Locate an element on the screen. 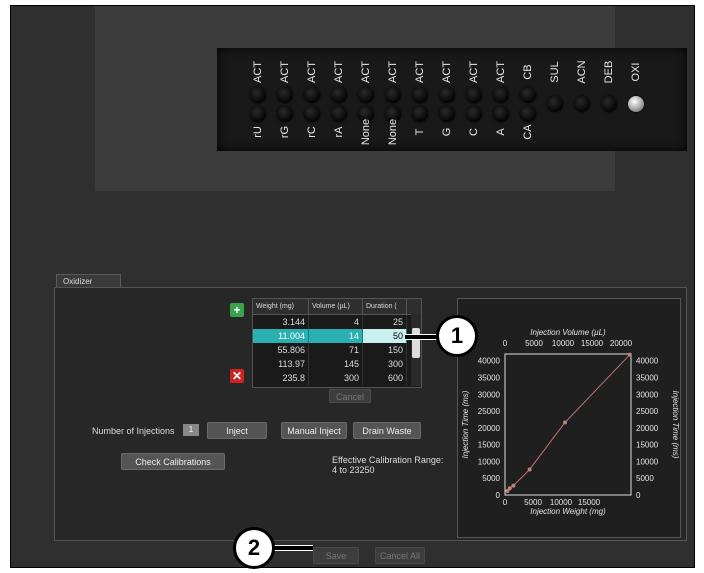  cancel-all-button: Cancel All is located at coordinates (400, 555).